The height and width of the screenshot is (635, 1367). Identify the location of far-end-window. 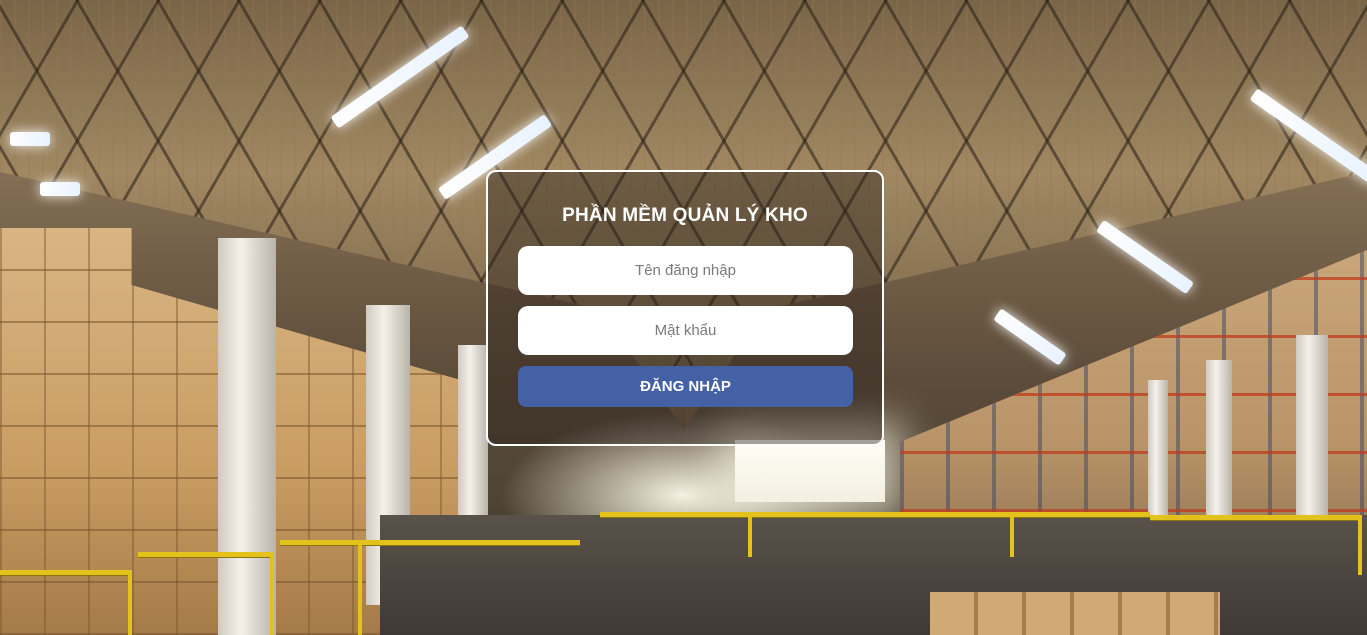
(810, 471).